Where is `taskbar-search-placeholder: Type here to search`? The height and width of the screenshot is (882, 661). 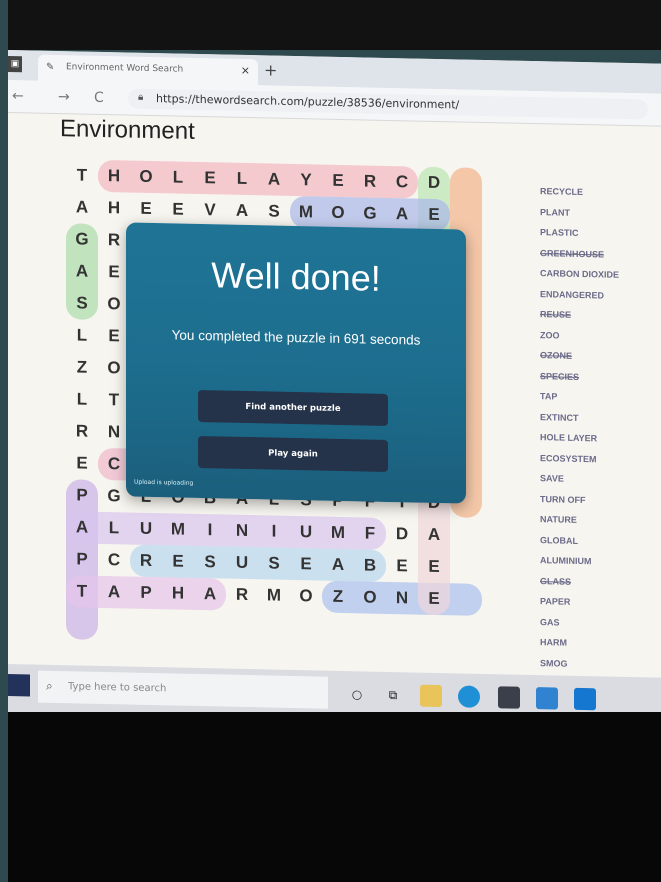 taskbar-search-placeholder: Type here to search is located at coordinates (117, 688).